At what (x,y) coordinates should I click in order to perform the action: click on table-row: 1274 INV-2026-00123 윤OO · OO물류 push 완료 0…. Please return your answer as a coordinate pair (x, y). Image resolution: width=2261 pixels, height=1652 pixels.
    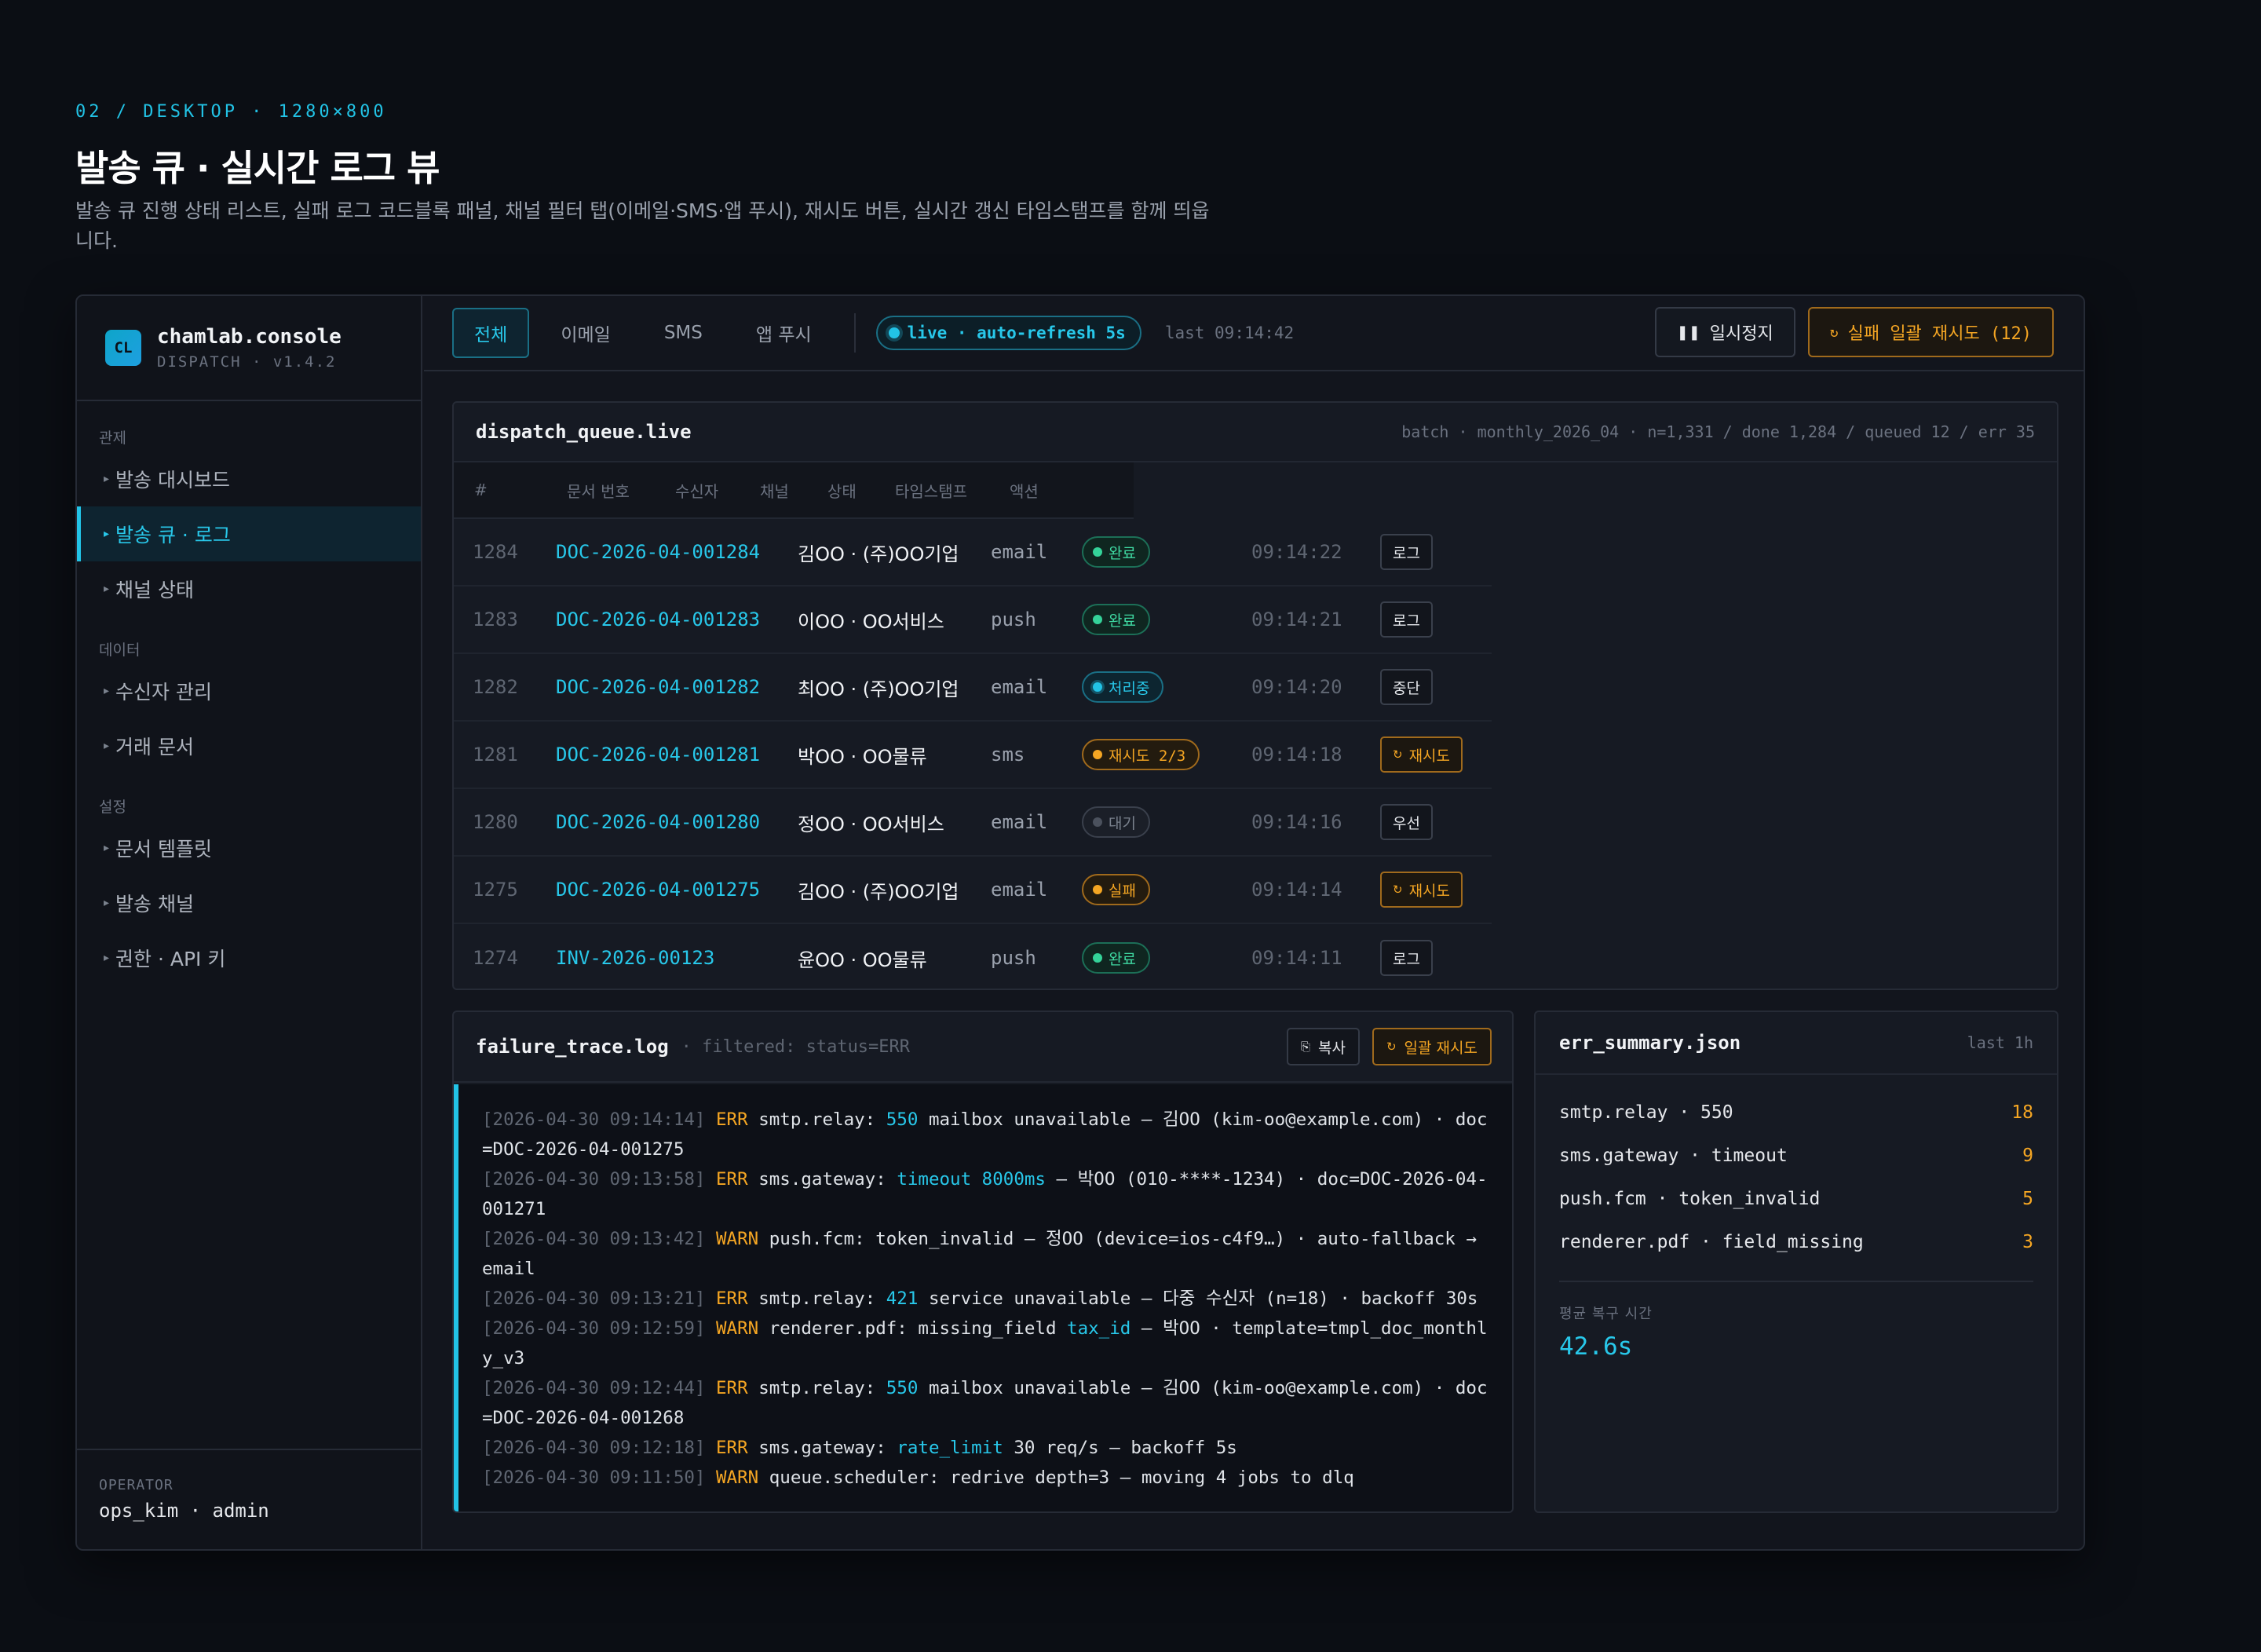
    Looking at the image, I should click on (973, 956).